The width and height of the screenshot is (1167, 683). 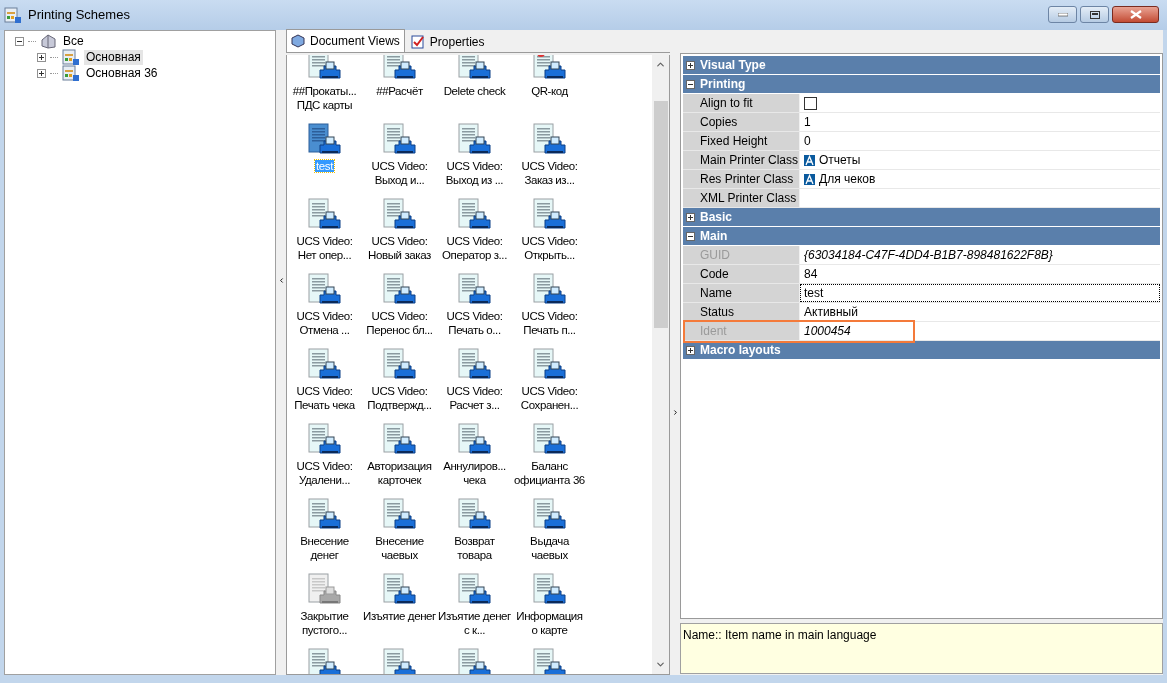 What do you see at coordinates (1135, 14) in the screenshot?
I see `close-button` at bounding box center [1135, 14].